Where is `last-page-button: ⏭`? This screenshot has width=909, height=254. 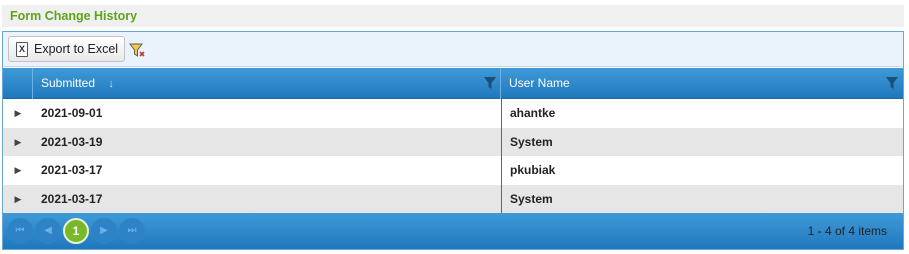 last-page-button: ⏭ is located at coordinates (132, 231).